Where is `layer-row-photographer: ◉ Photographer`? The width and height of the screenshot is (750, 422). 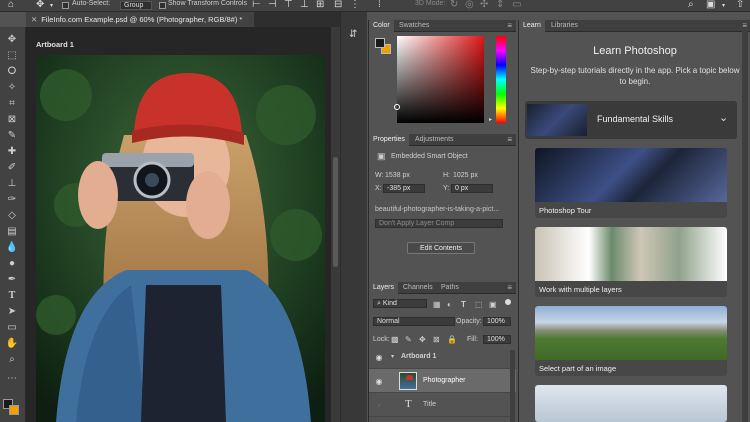
layer-row-photographer: ◉ Photographer is located at coordinates (442, 381).